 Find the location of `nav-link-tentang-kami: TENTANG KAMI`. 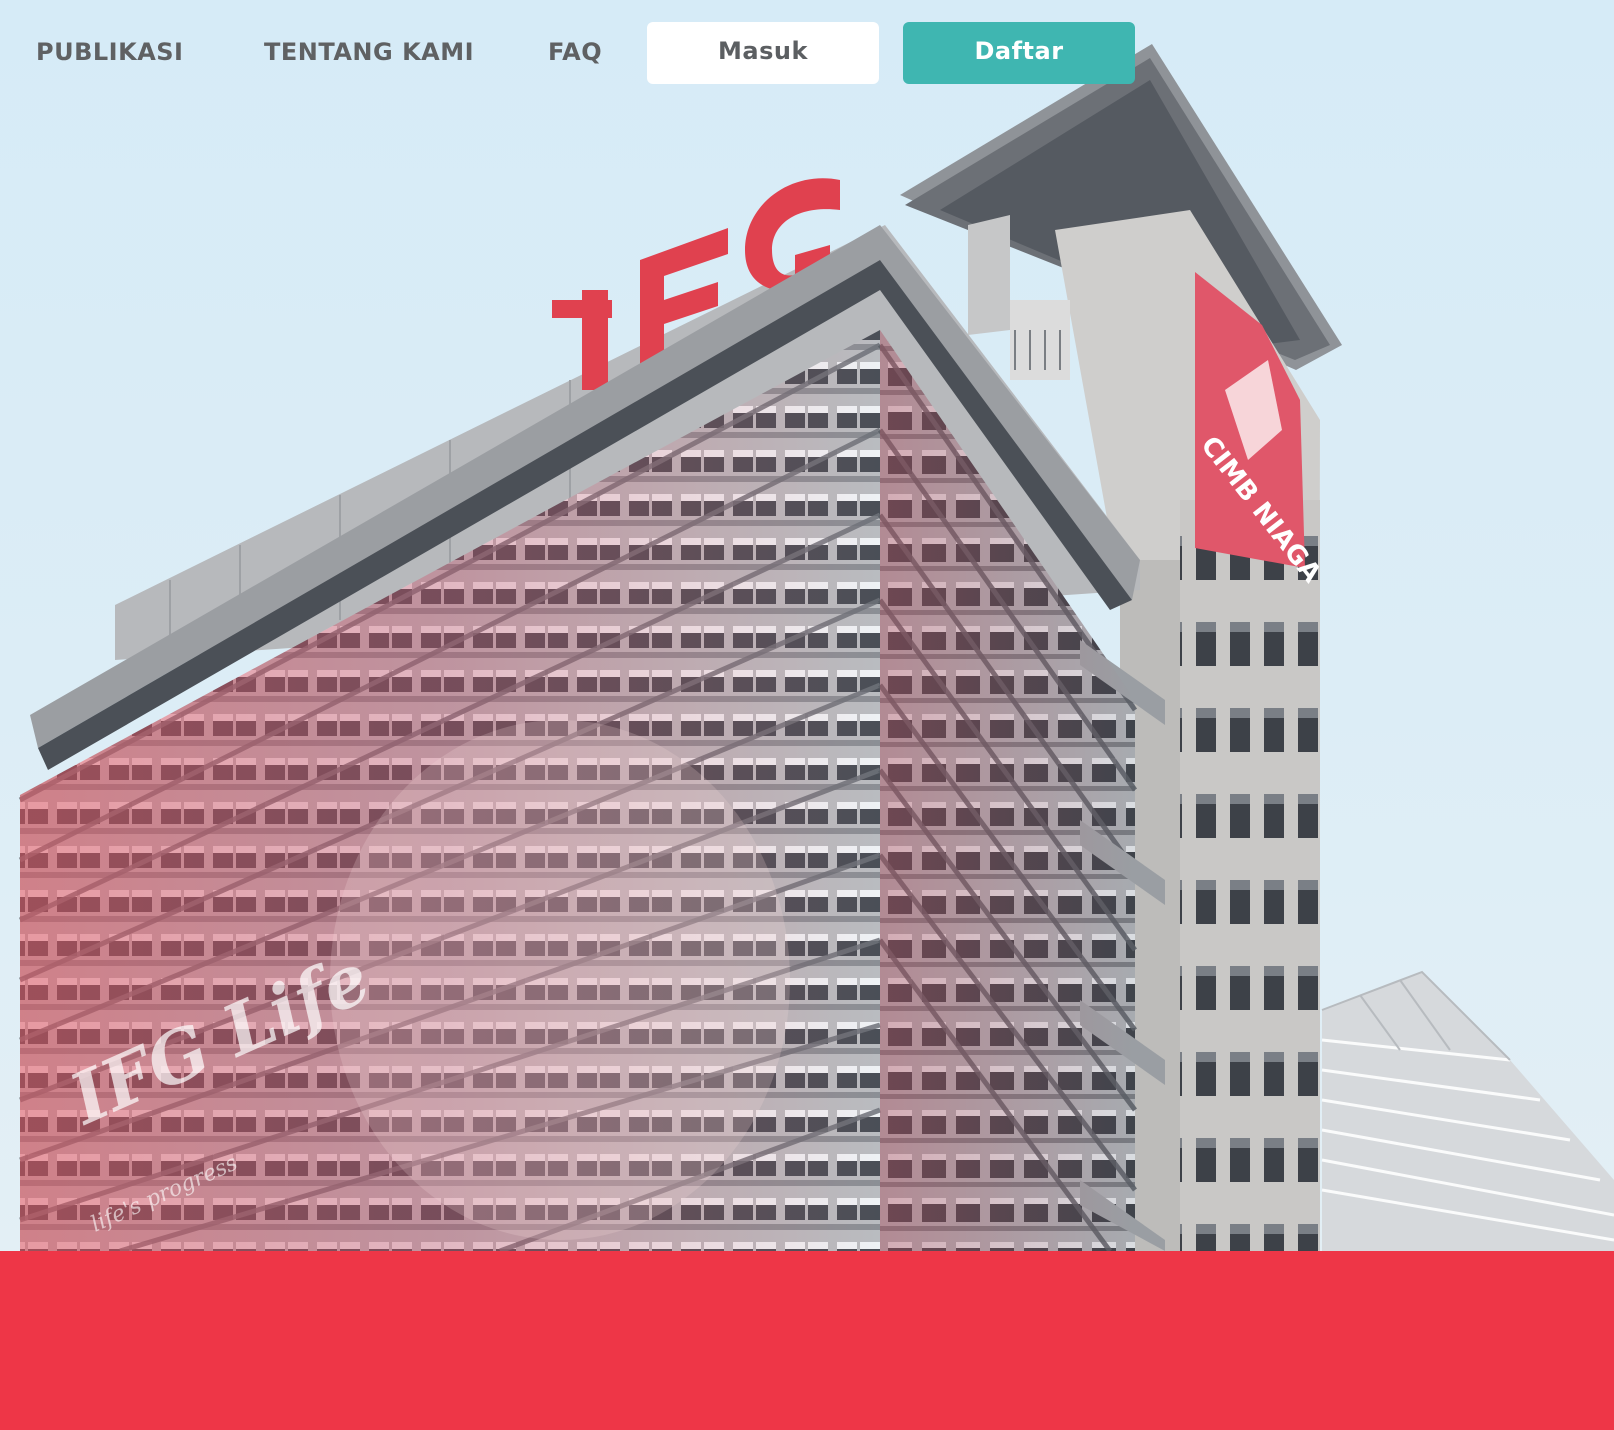

nav-link-tentang-kami: TENTANG KAMI is located at coordinates (369, 52).